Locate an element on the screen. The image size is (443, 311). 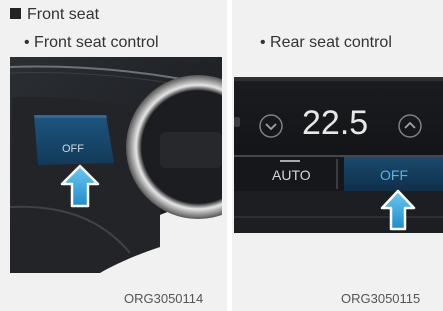
section-title-text: Front seat is located at coordinates (63, 14).